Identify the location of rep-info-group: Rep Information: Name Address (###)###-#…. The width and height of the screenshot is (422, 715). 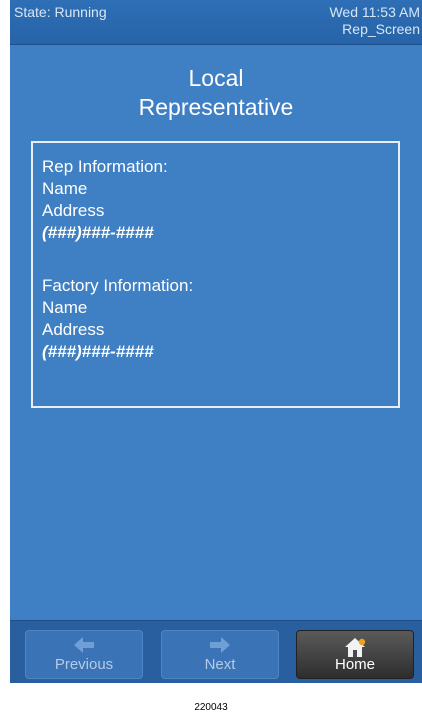
(105, 200).